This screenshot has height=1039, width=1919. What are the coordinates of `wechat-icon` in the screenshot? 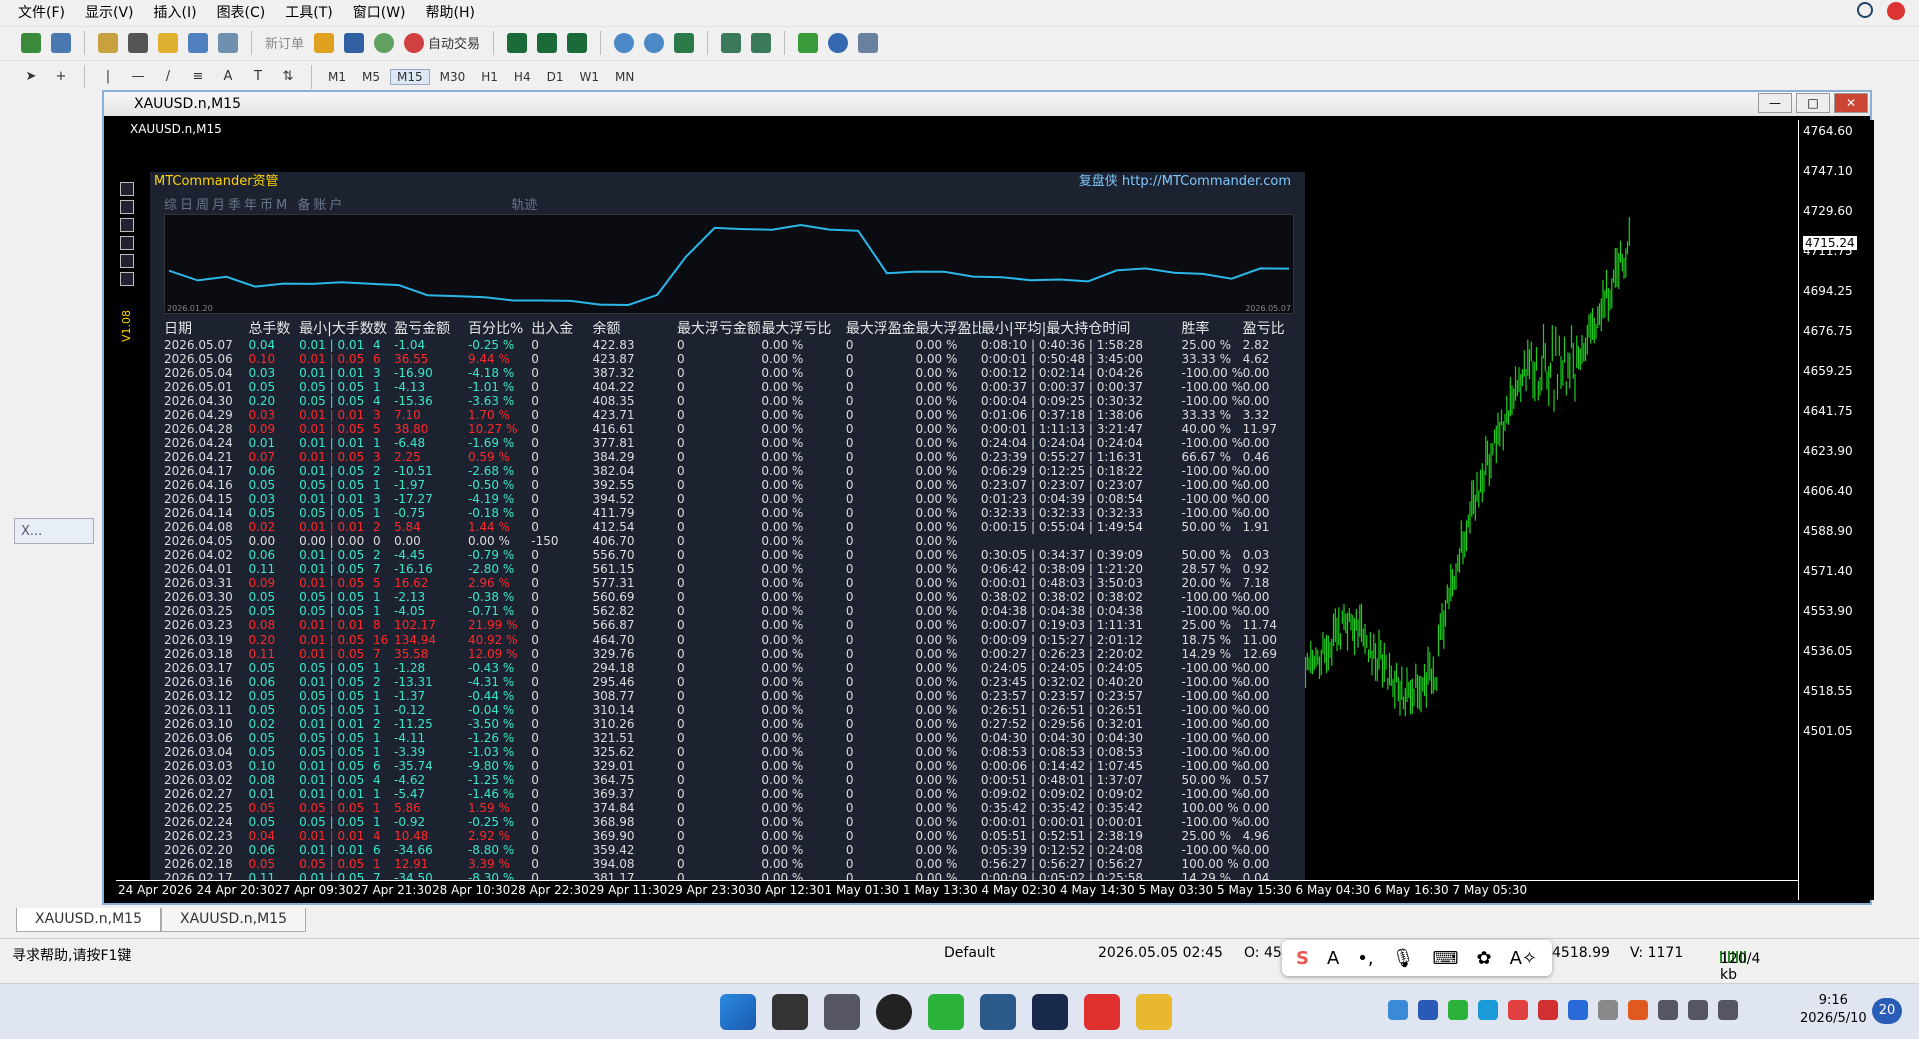 It's located at (946, 1012).